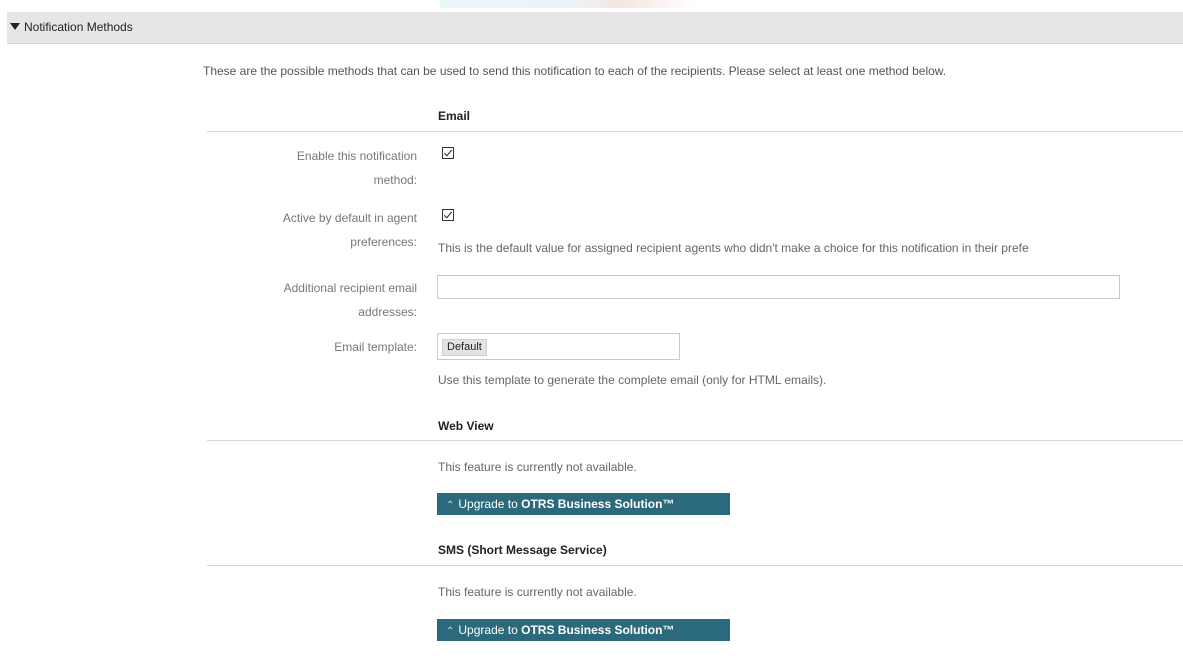 The image size is (1183, 661). I want to click on enable-method-checkbox, so click(448, 153).